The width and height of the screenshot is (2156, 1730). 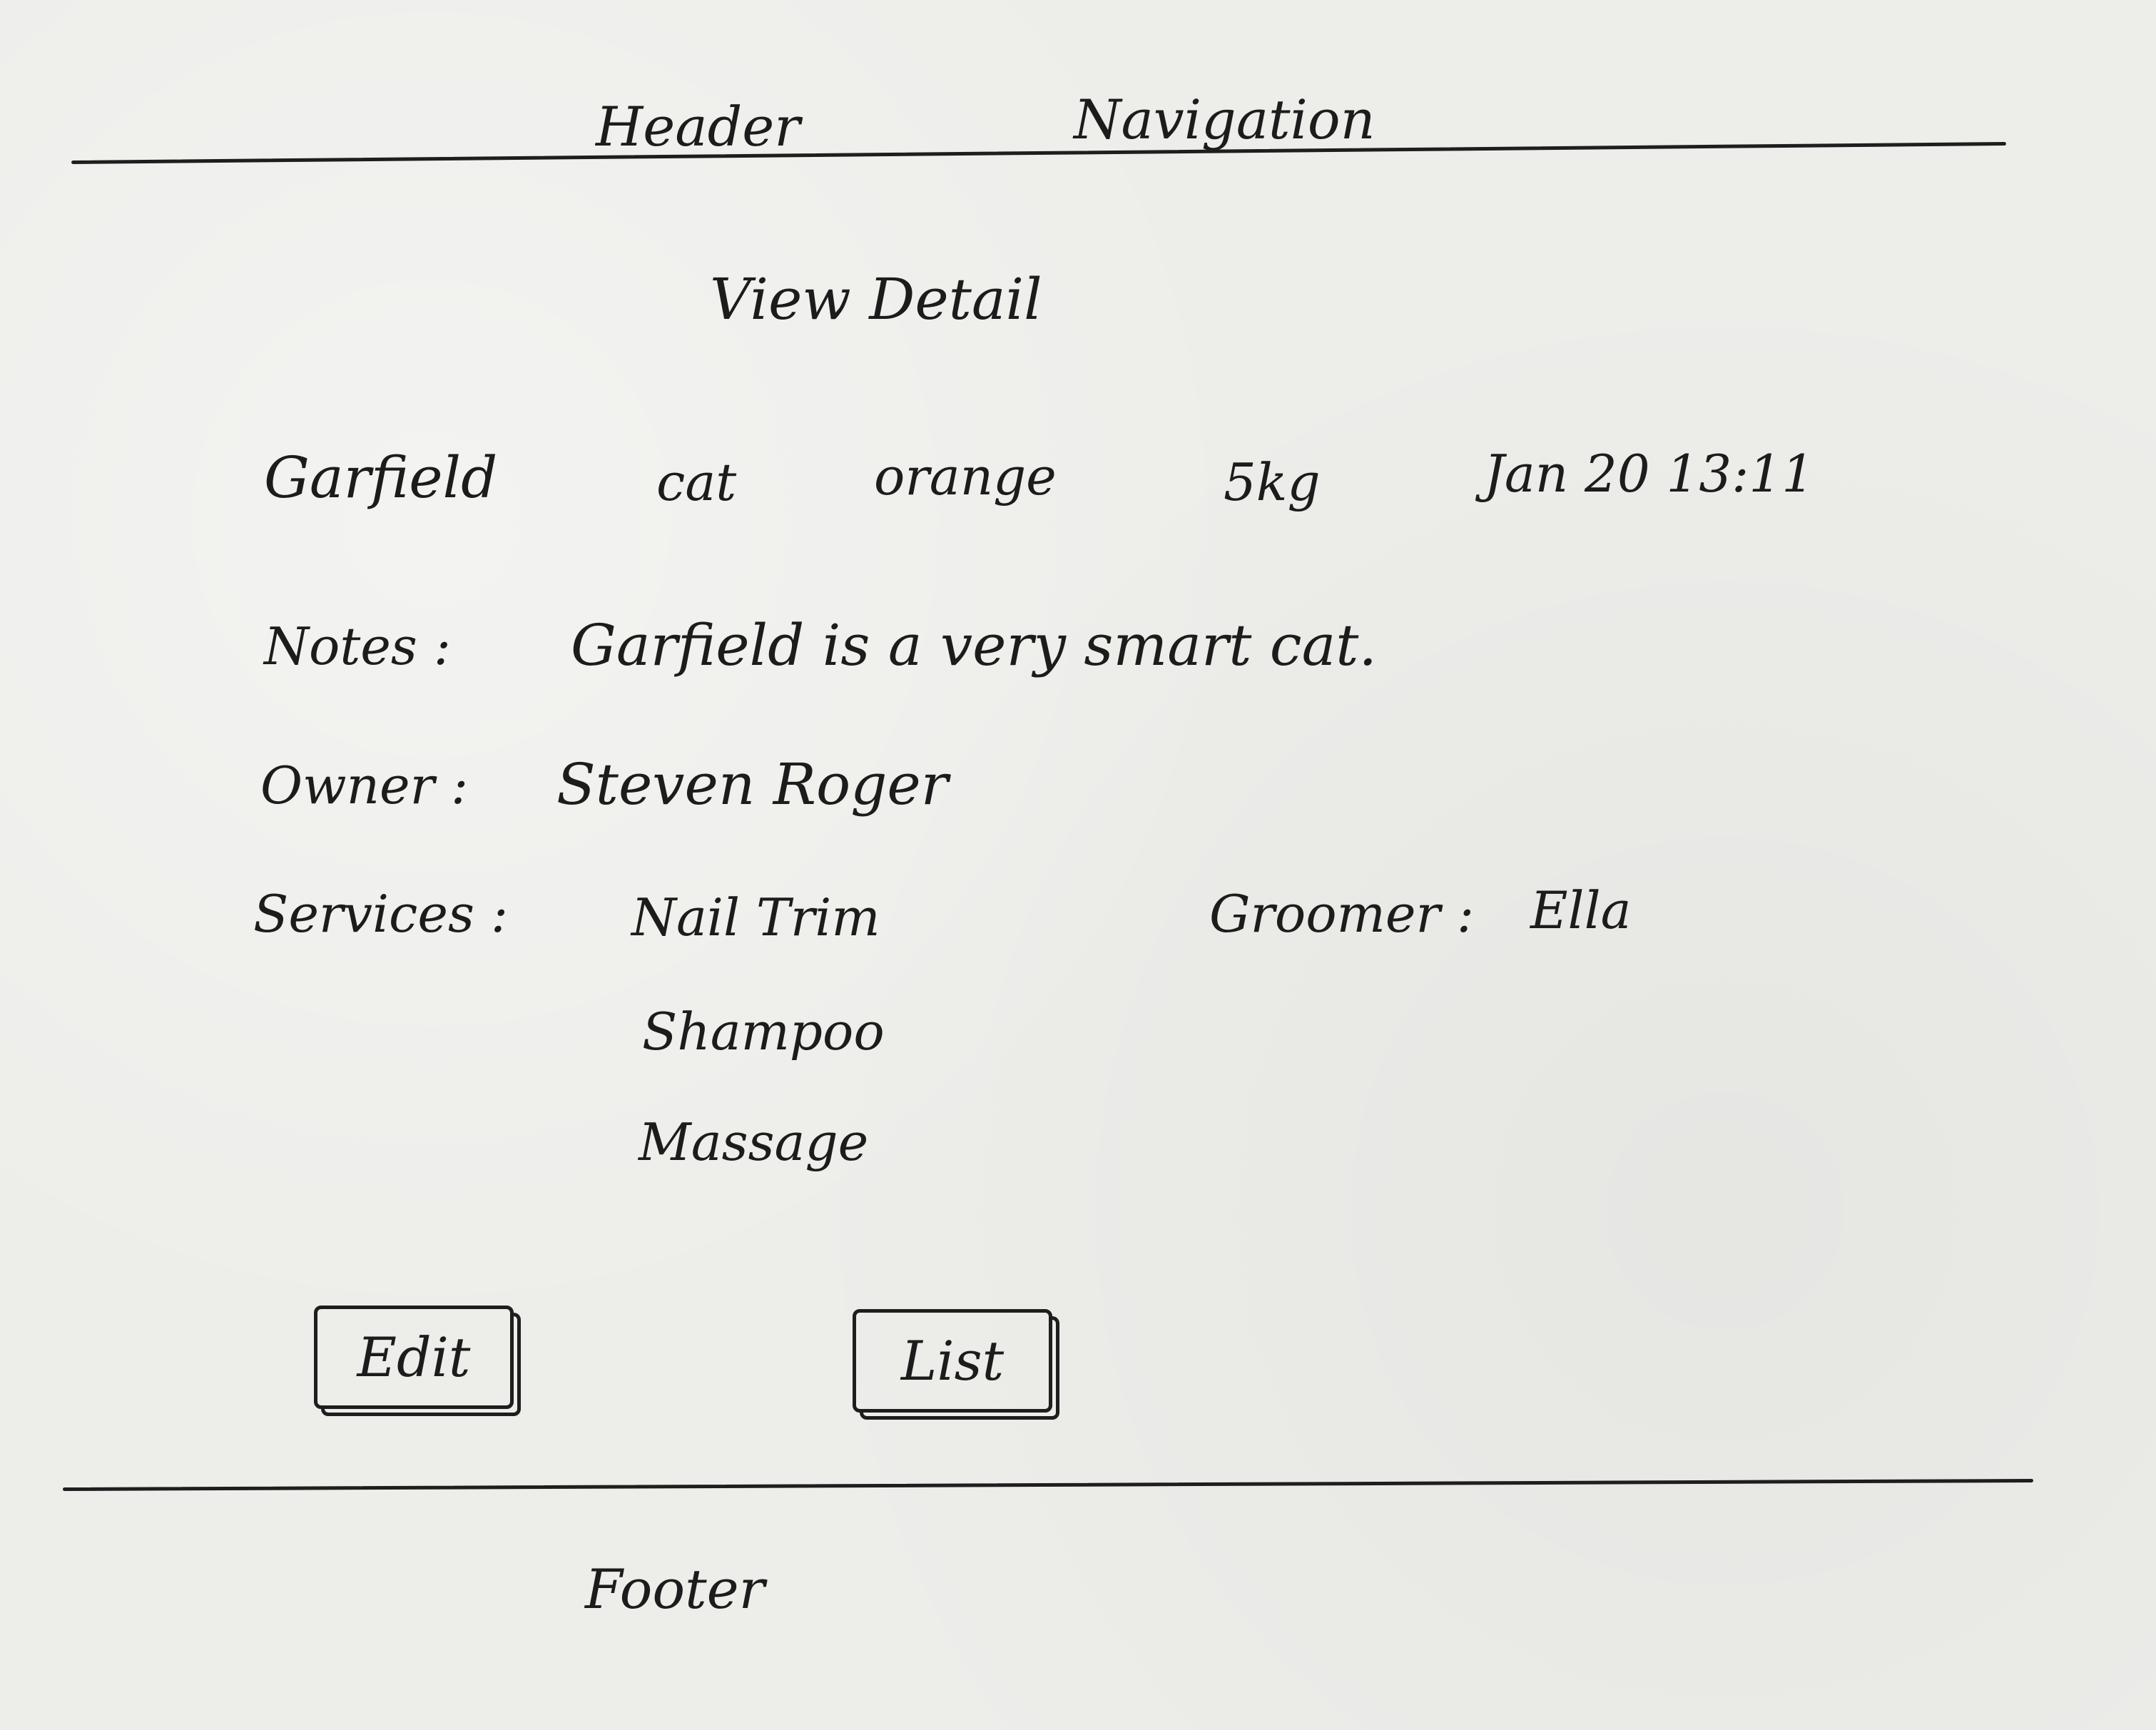 I want to click on list-button: List, so click(x=953, y=1361).